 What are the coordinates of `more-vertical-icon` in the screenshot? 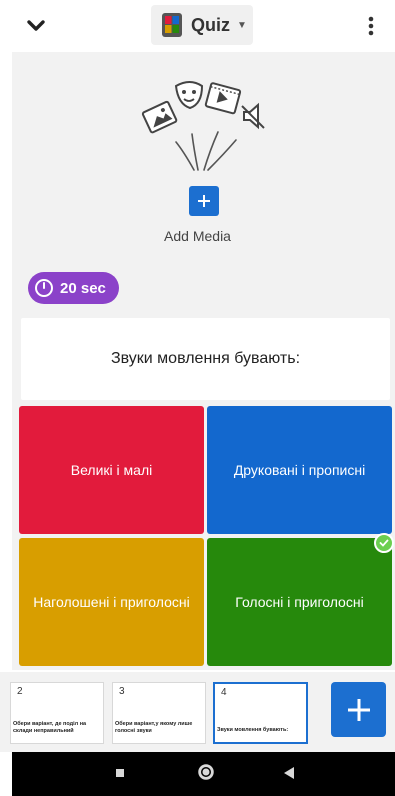 It's located at (371, 26).